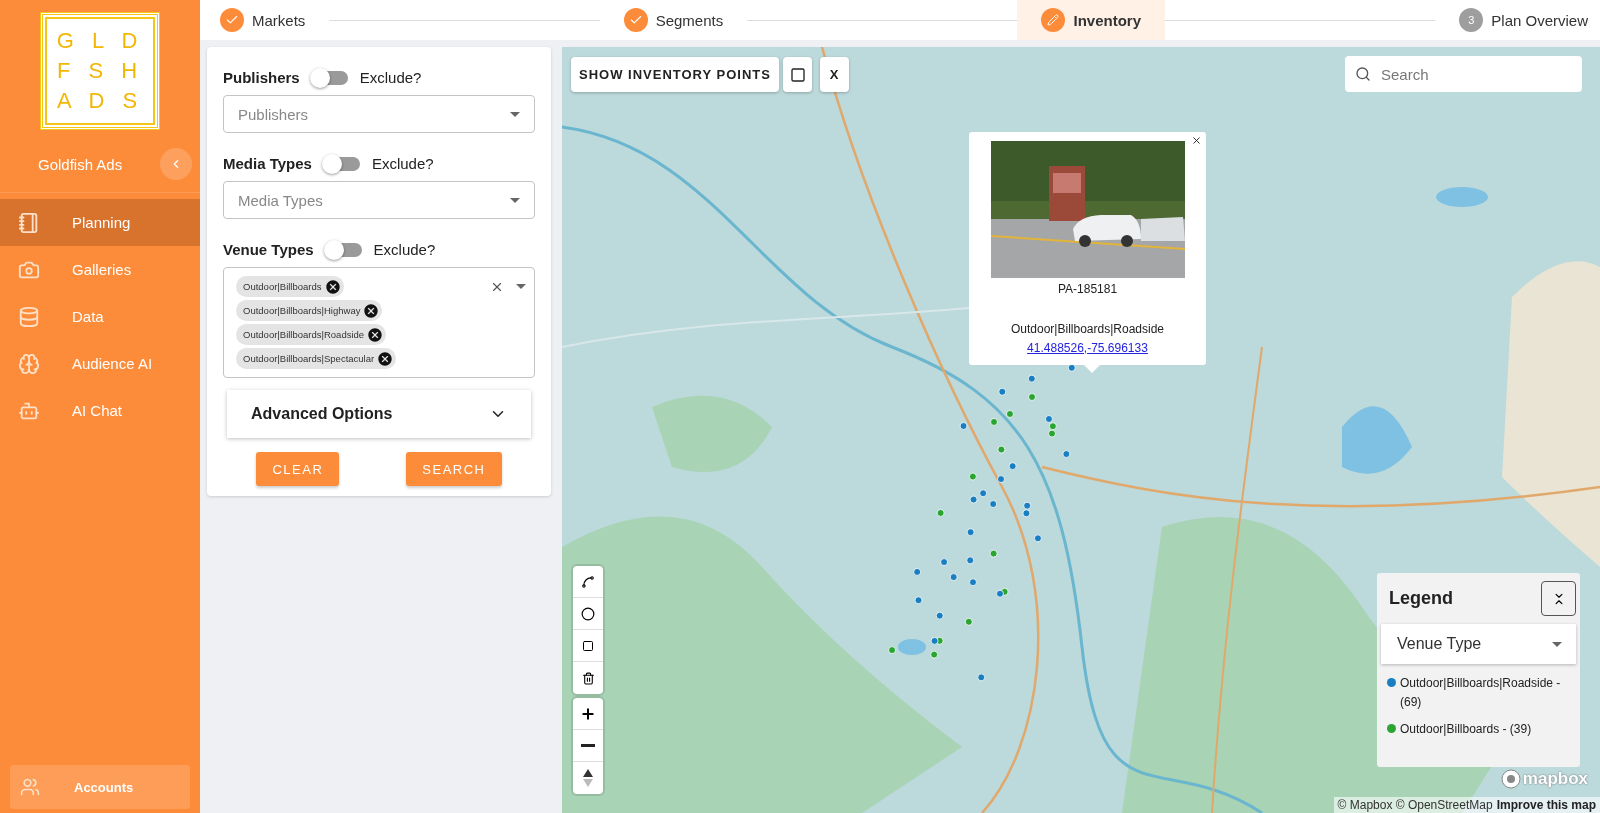  Describe the element at coordinates (1091, 20) in the screenshot. I see `step: Inventory` at that location.